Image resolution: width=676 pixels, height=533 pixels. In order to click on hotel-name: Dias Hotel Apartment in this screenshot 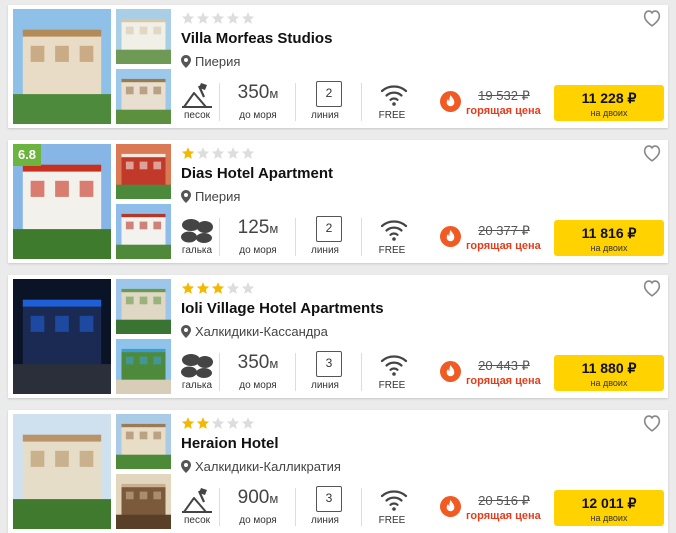, I will do `click(257, 173)`.